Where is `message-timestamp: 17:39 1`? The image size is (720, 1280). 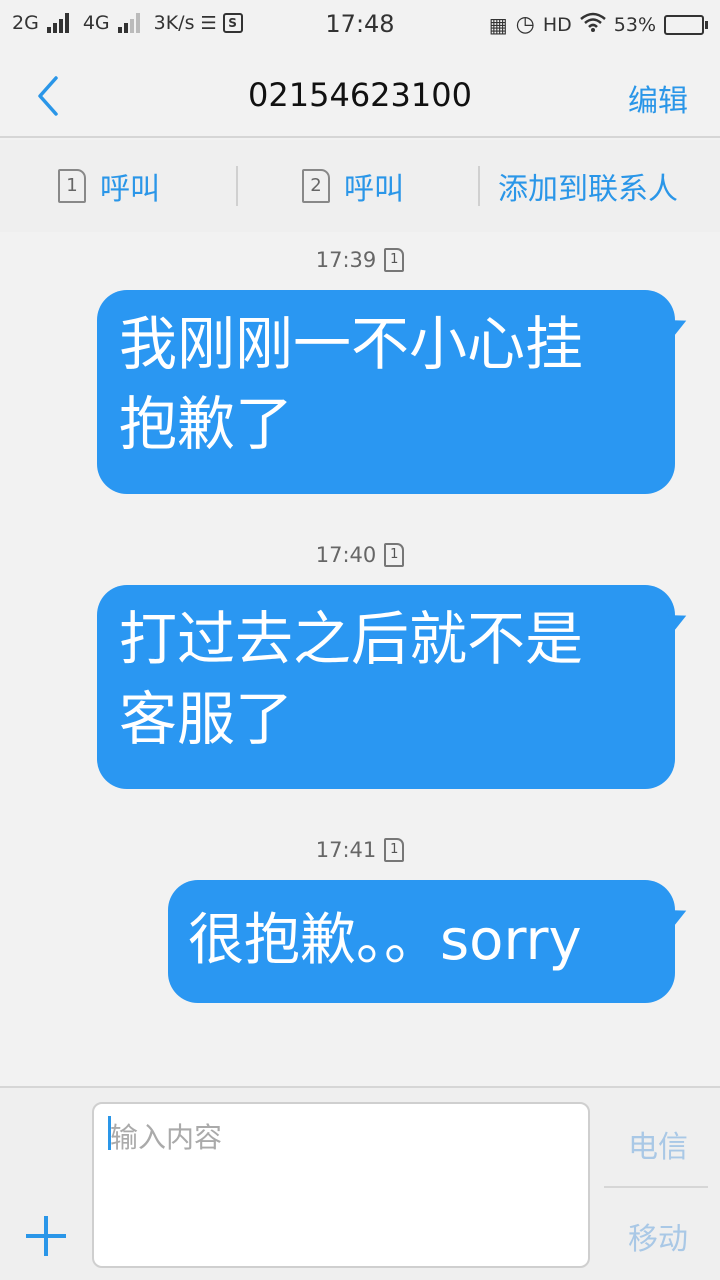 message-timestamp: 17:39 1 is located at coordinates (360, 260).